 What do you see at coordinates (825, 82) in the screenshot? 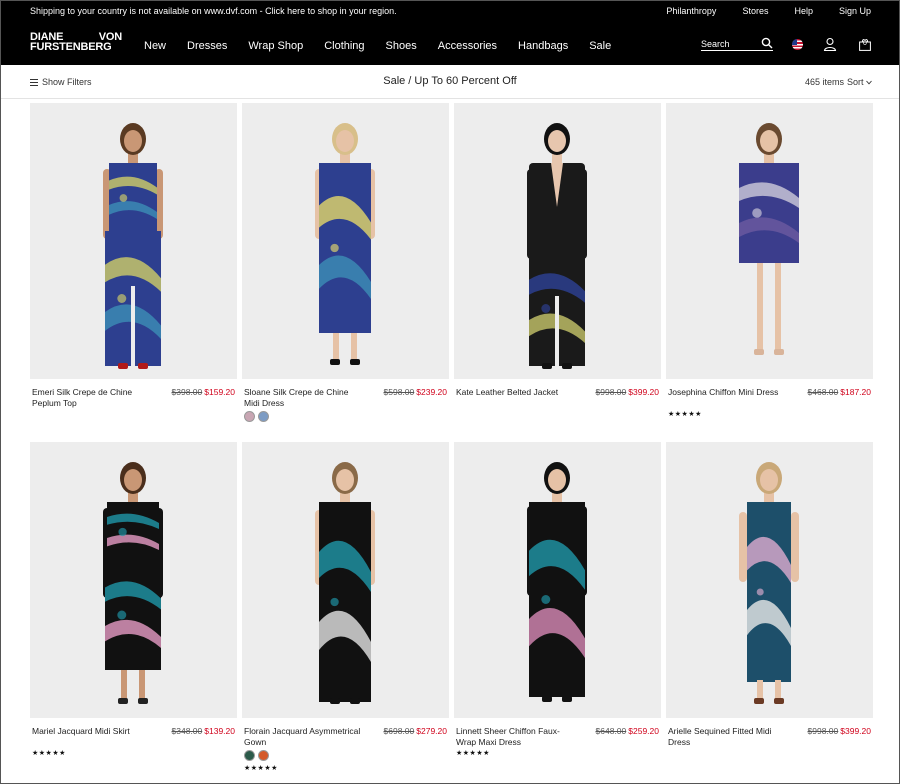
I see `item-count: 465 items` at bounding box center [825, 82].